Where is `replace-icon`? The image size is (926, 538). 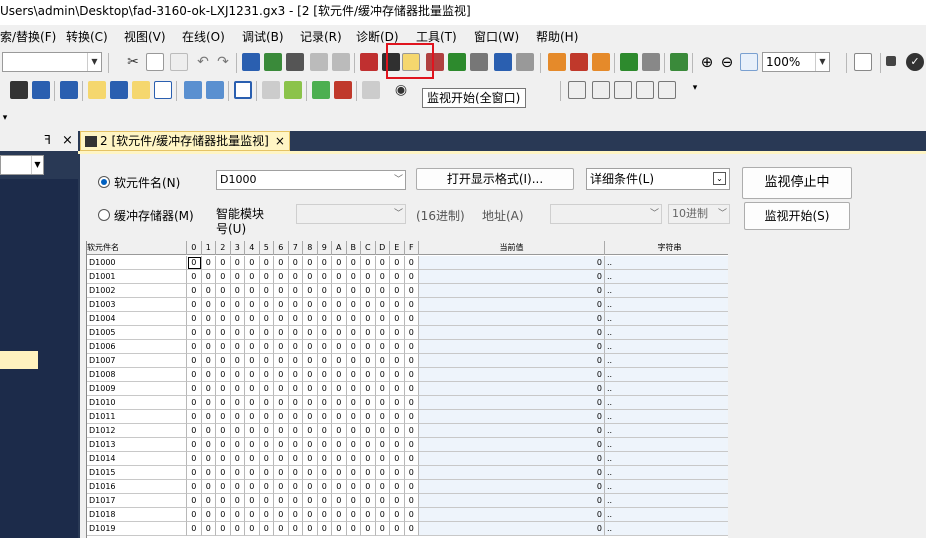
replace-icon is located at coordinates (319, 62).